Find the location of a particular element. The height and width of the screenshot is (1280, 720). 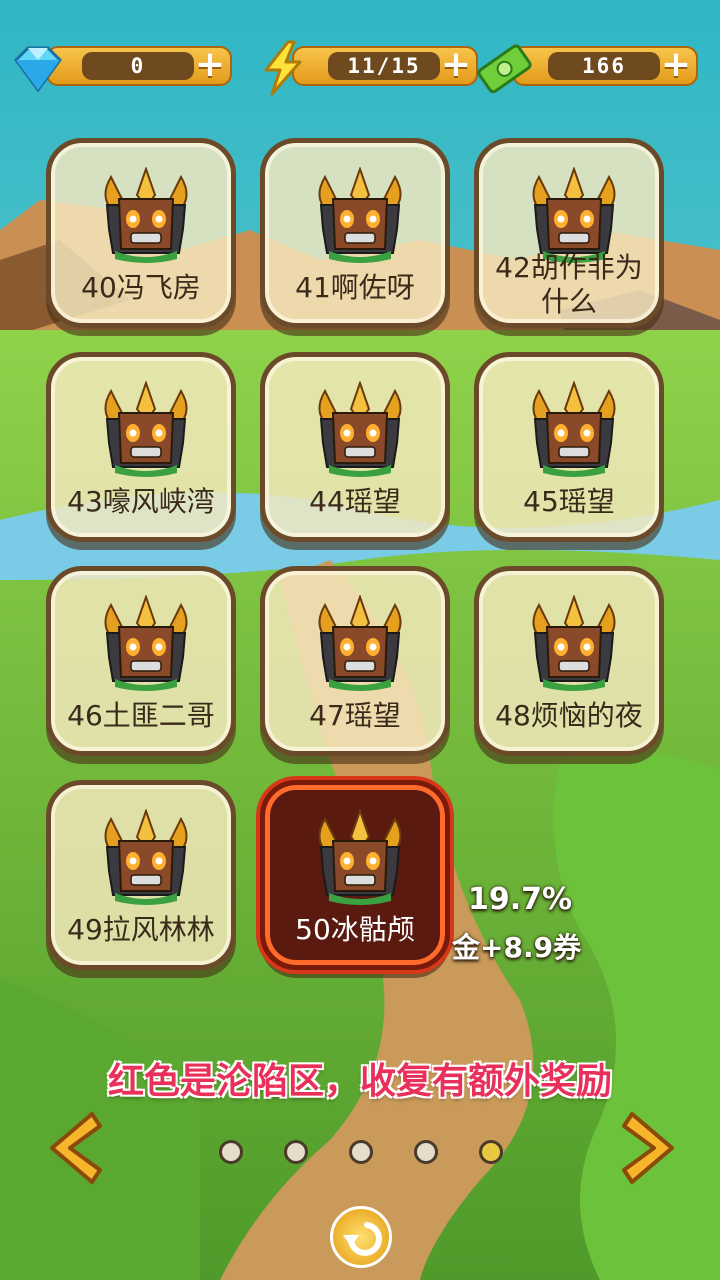

energy-value: 11/15 is located at coordinates (384, 66).